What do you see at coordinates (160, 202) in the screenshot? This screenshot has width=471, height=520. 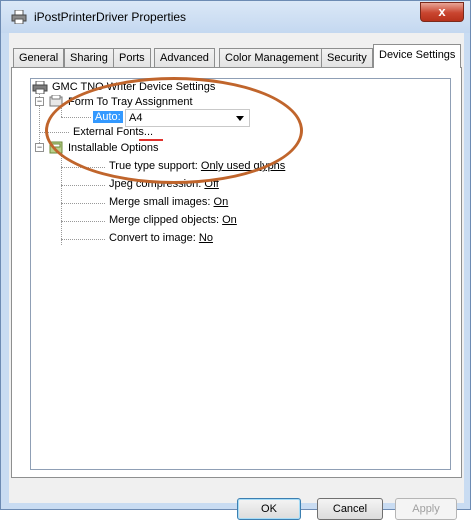 I see `option-label: Merge small images:` at bounding box center [160, 202].